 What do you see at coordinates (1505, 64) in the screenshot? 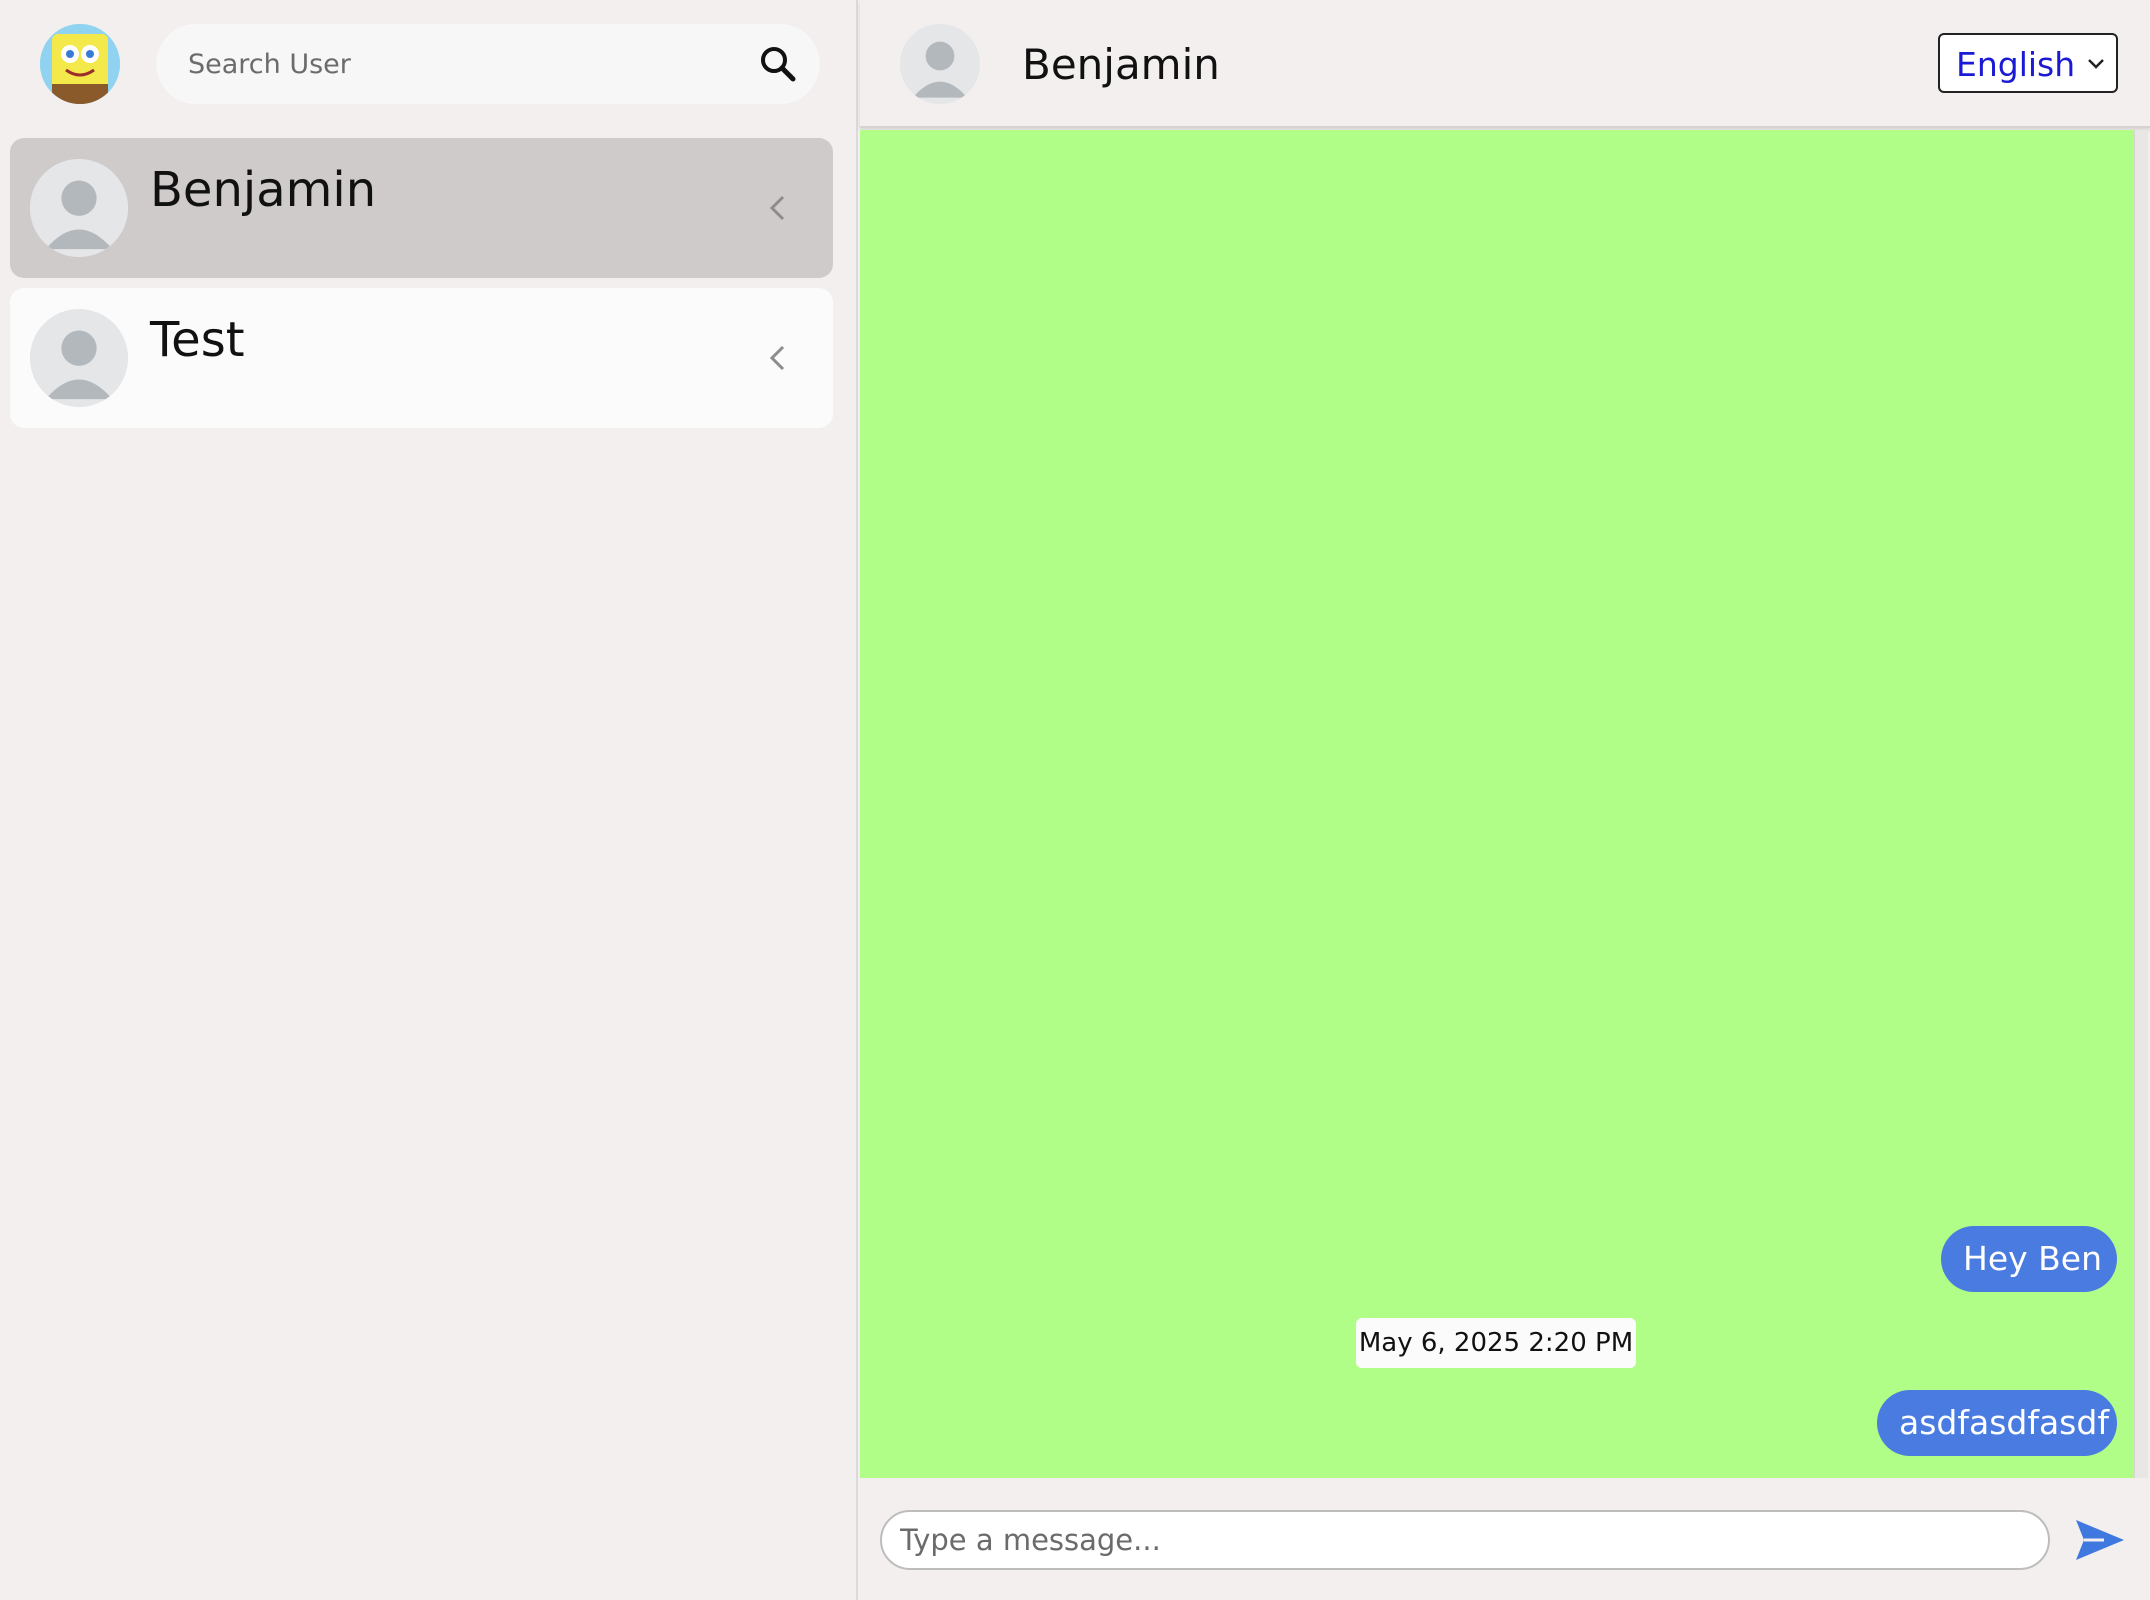
I see `chat-header: Benjamin English` at bounding box center [1505, 64].